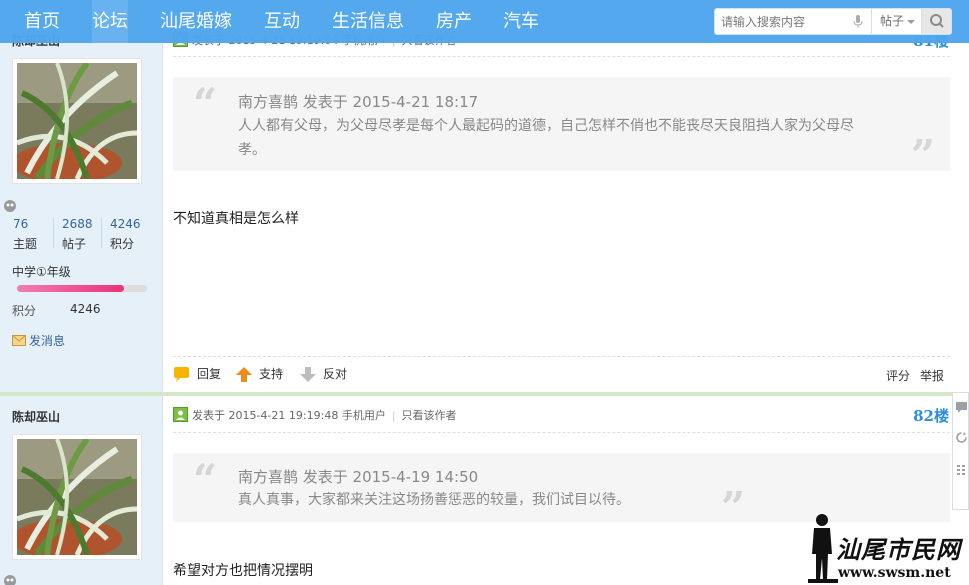 The height and width of the screenshot is (585, 969). I want to click on post-device: 手机用户, so click(363, 415).